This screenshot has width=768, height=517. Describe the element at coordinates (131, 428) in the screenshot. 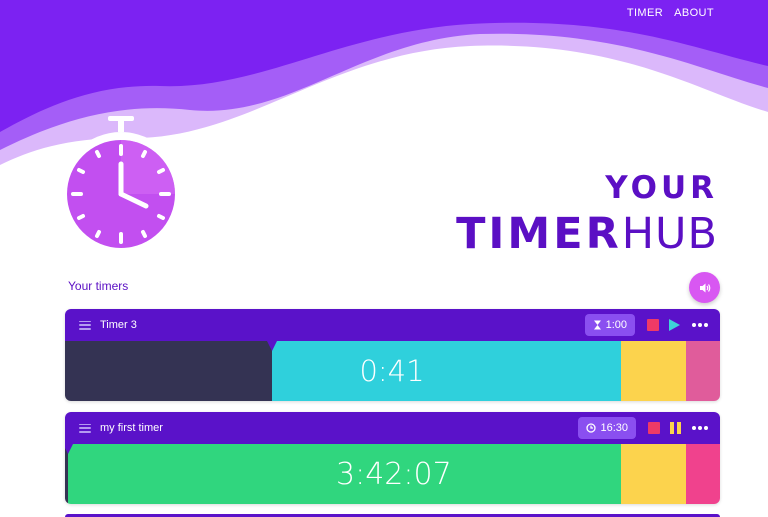

I see `timer-name: my first timer` at that location.